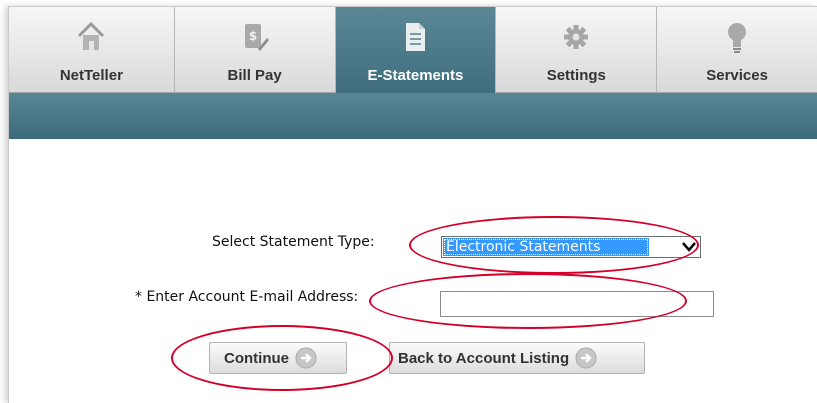  I want to click on email-label: * Enter Account E-mail Address:, so click(247, 297).